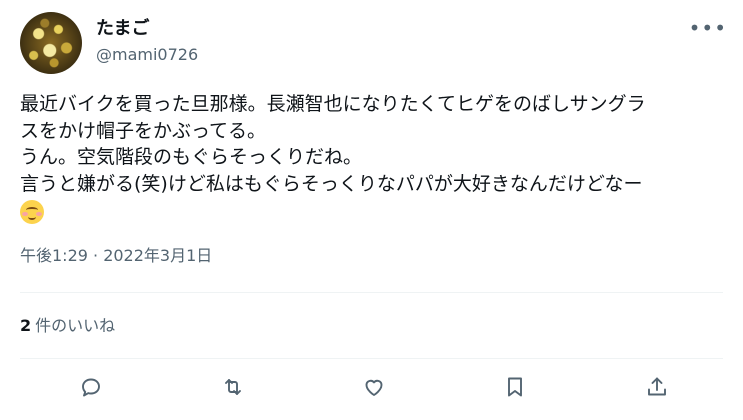 The image size is (743, 420). What do you see at coordinates (708, 28) in the screenshot?
I see `more-options-icon: •••` at bounding box center [708, 28].